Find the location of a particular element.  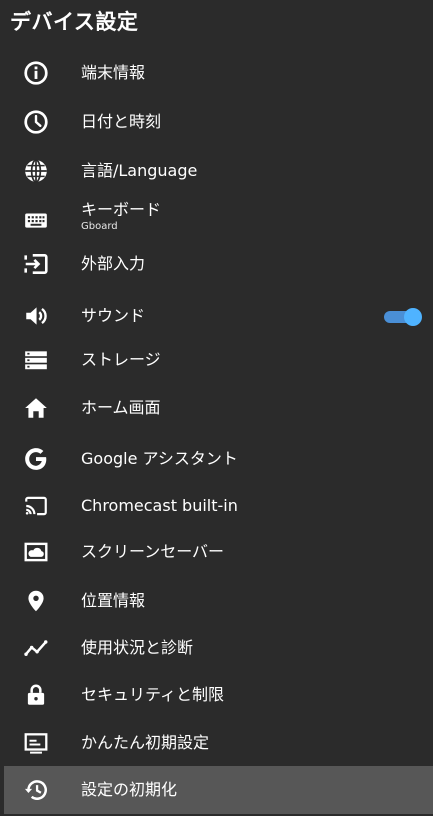

menu-item-label: ストレージ is located at coordinates (121, 359).